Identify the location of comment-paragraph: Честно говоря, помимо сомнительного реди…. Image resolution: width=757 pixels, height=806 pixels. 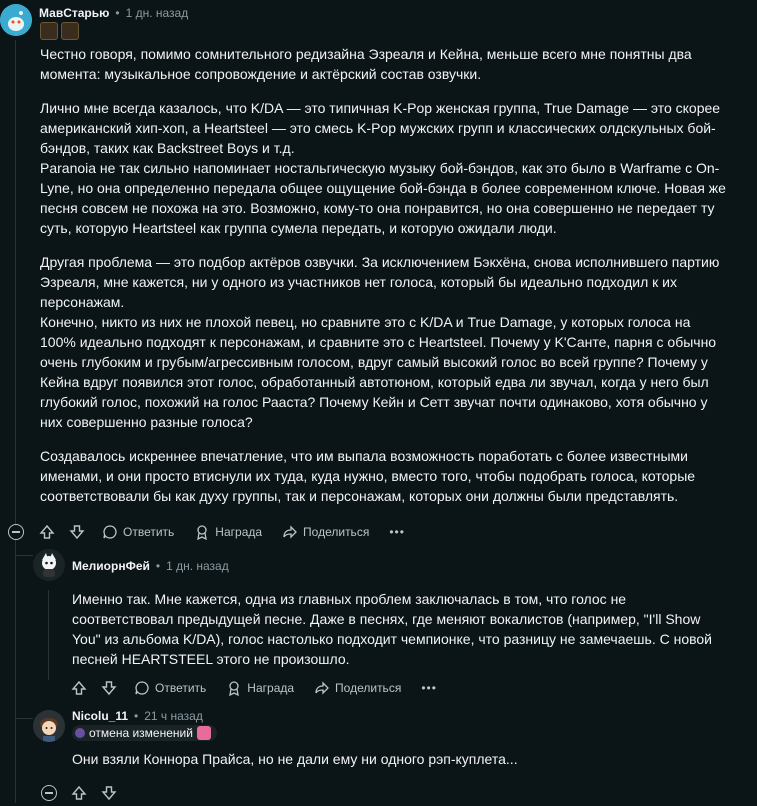
(366, 64).